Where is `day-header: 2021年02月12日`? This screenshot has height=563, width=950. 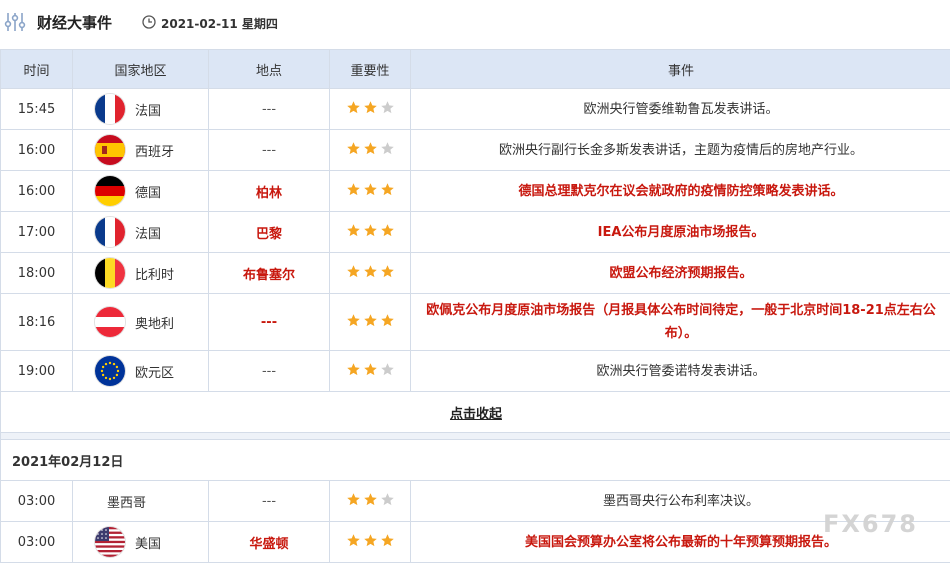
day-header: 2021年02月12日 is located at coordinates (475, 460).